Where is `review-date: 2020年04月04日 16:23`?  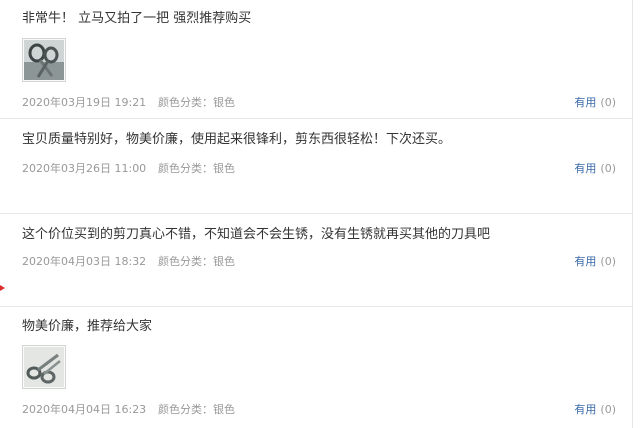 review-date: 2020年04月04日 16:23 is located at coordinates (84, 409).